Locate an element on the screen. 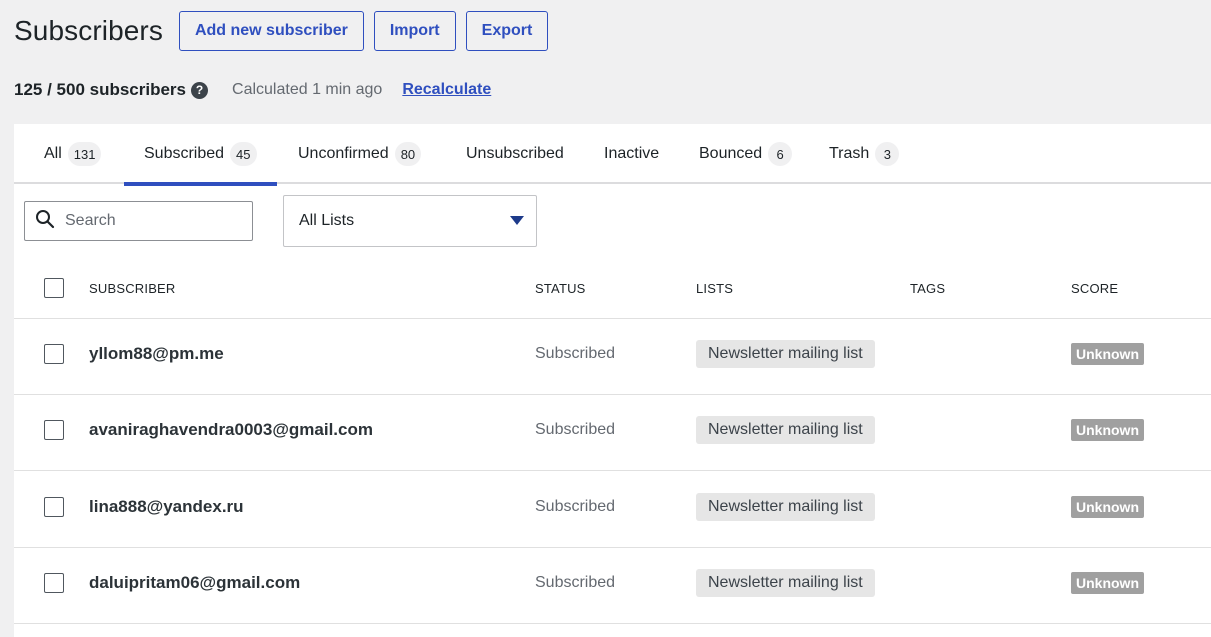  column-header-tags: TAGS is located at coordinates (928, 288).